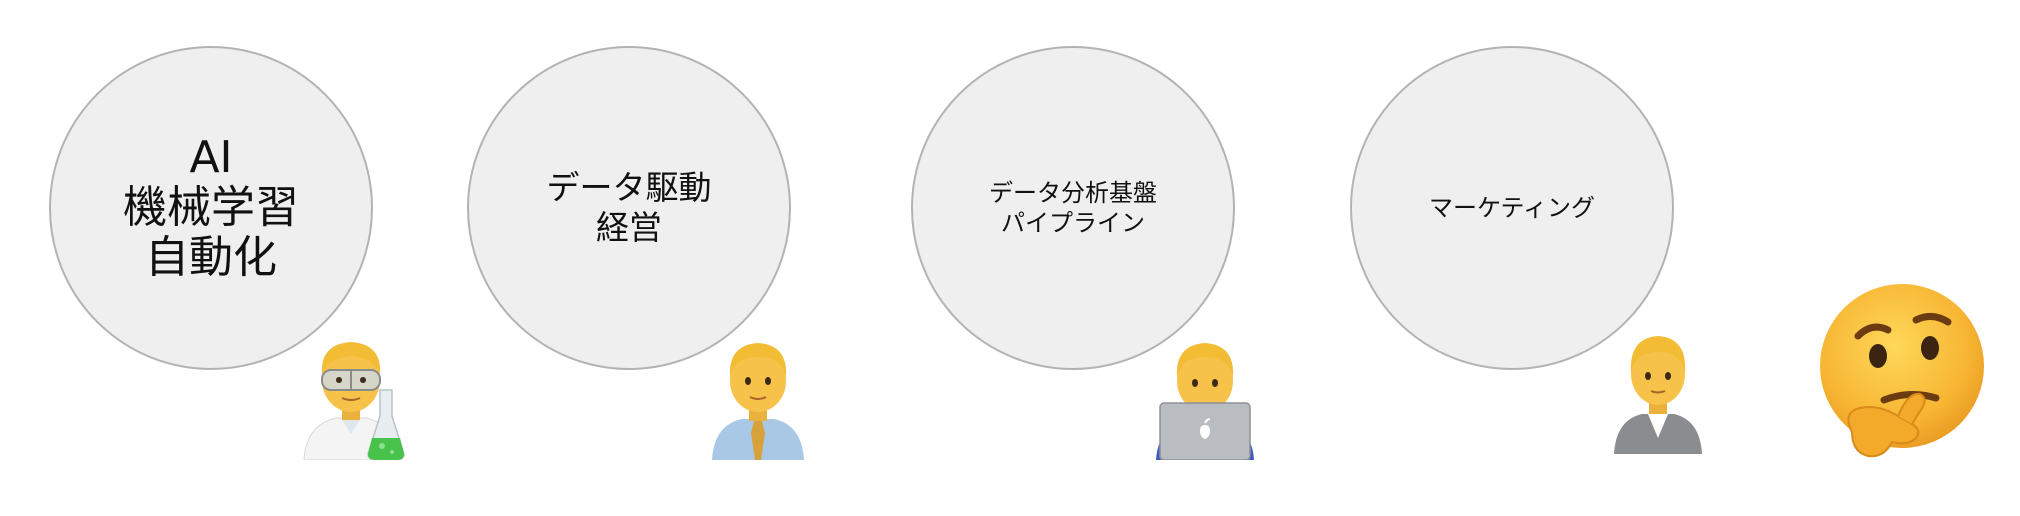 The height and width of the screenshot is (516, 2020). Describe the element at coordinates (1205, 401) in the screenshot. I see `technologist-icon` at that location.